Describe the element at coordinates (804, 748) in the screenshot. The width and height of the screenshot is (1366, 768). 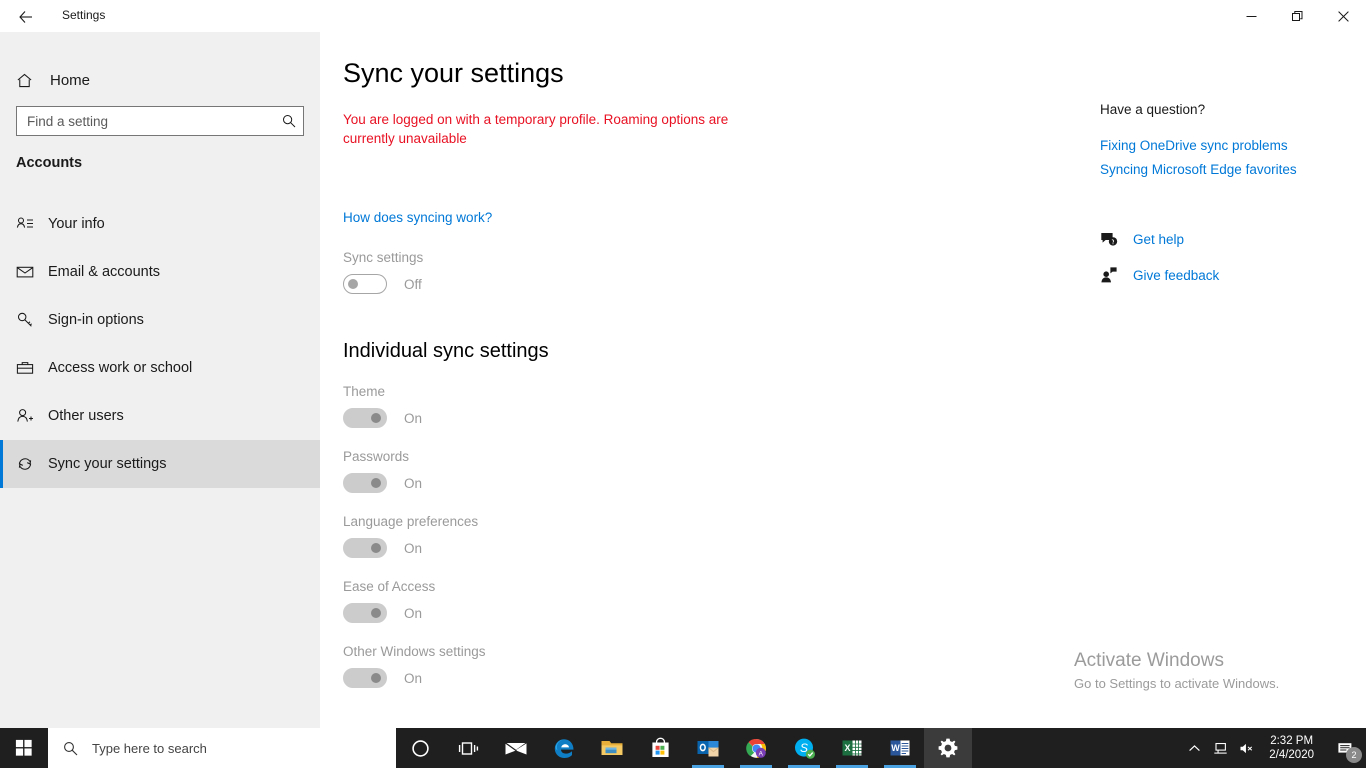
I see `taskbar-skype-button: S` at that location.